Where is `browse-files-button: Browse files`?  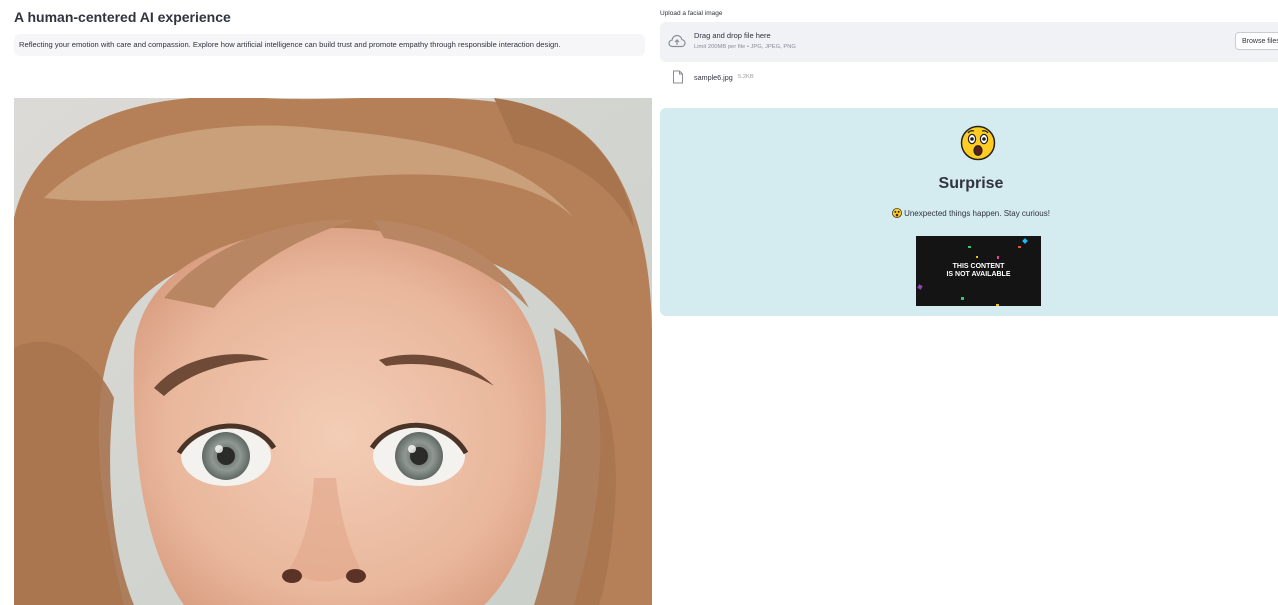 browse-files-button: Browse files is located at coordinates (1256, 41).